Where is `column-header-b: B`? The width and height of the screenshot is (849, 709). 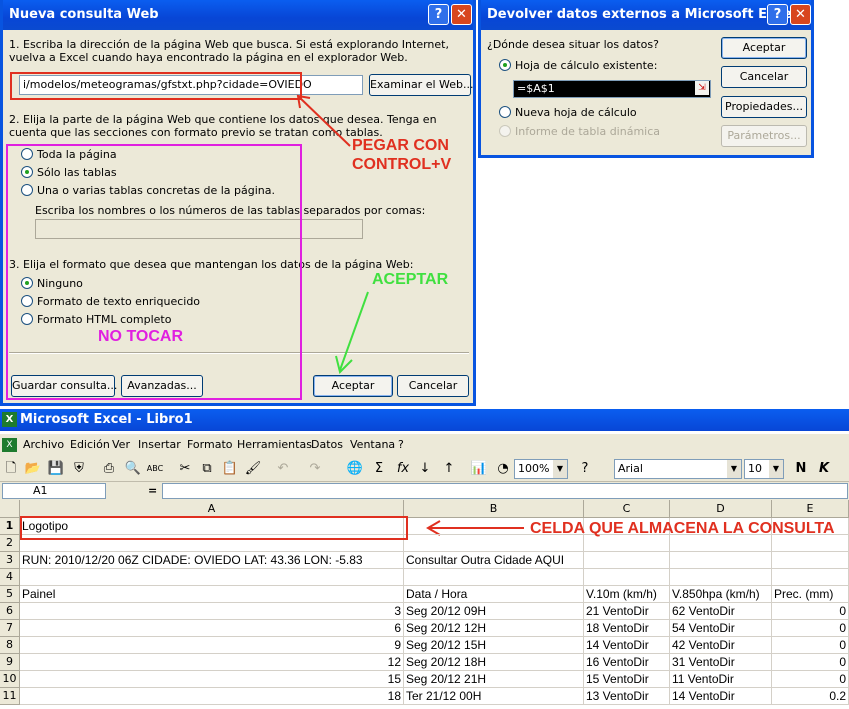 column-header-b: B is located at coordinates (494, 509).